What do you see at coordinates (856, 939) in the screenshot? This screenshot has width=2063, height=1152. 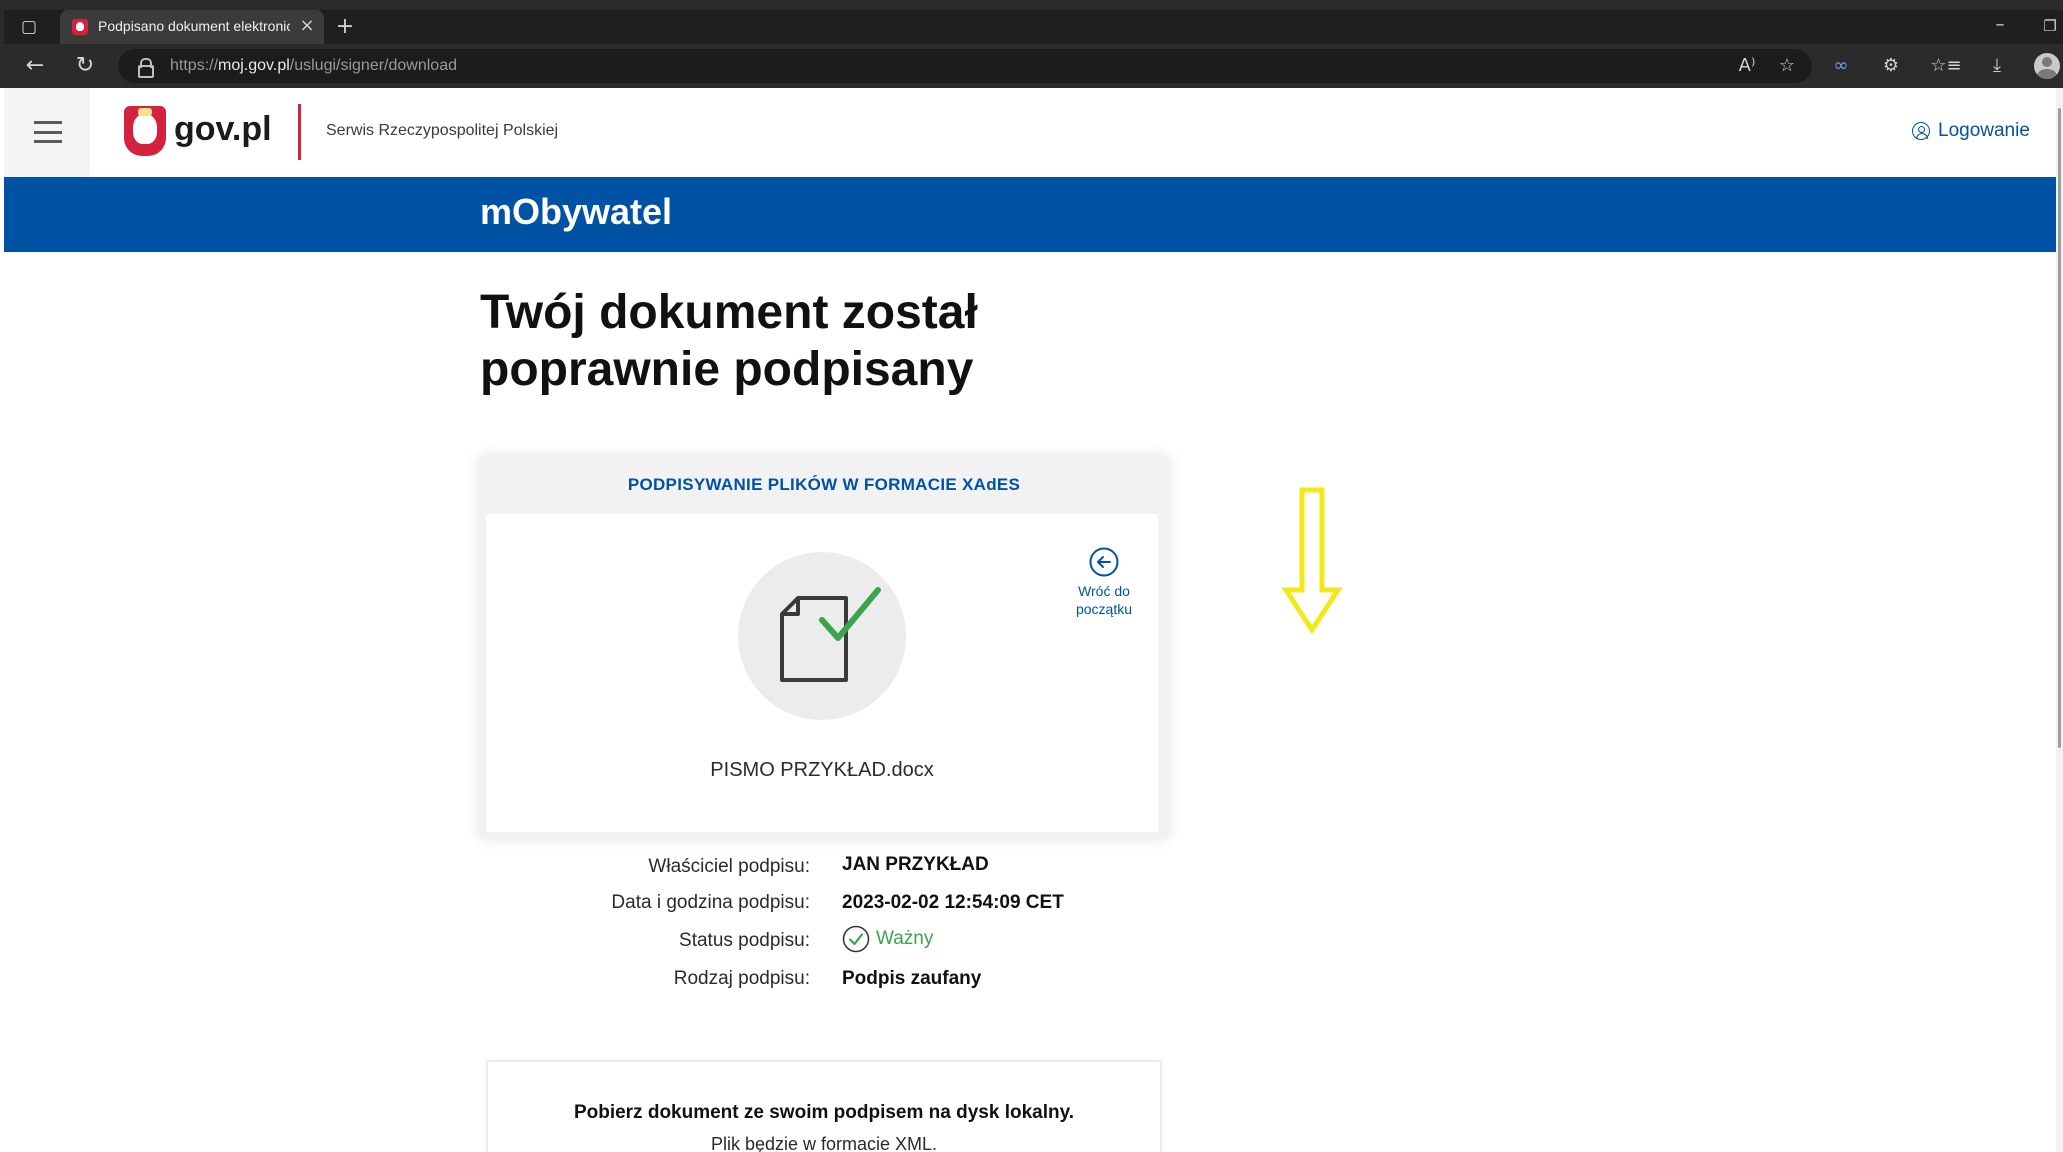 I see `check-circle-icon` at bounding box center [856, 939].